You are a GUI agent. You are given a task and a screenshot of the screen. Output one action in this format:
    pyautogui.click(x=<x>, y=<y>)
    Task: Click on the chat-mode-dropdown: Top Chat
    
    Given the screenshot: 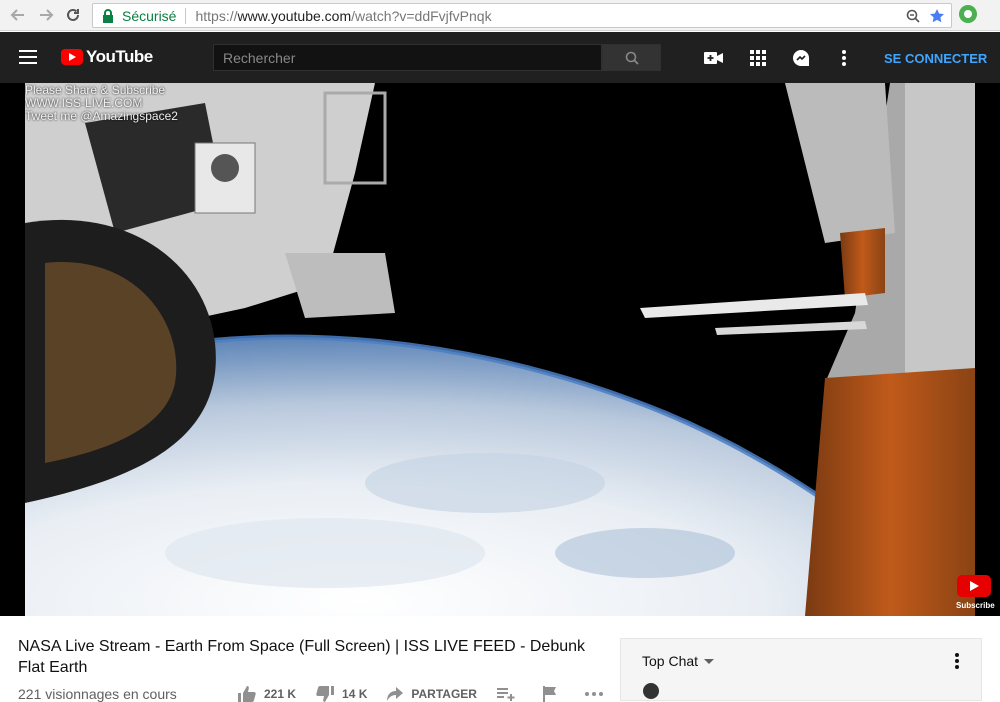 What is the action you would take?
    pyautogui.click(x=670, y=661)
    